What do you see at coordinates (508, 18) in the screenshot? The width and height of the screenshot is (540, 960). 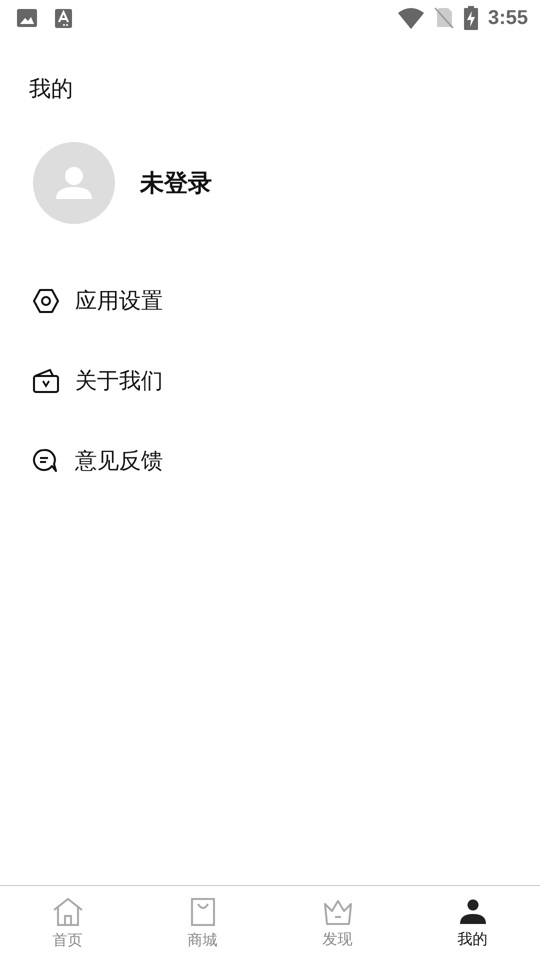 I see `clock-time: 3:55` at bounding box center [508, 18].